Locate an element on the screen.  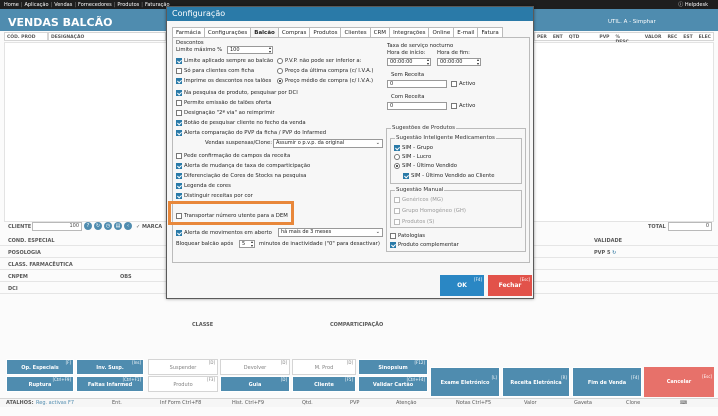
opt-2a-via: Designação "2ª via" ao reimprimir is located at coordinates (225, 112).